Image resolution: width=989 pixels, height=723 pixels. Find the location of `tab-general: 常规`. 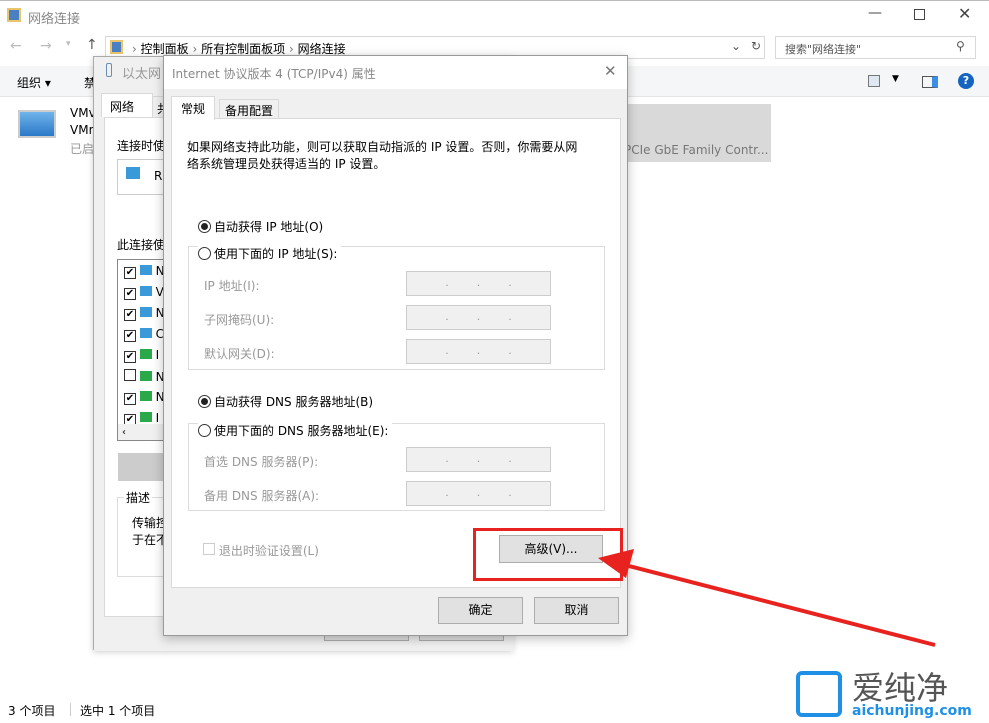

tab-general: 常规 is located at coordinates (193, 108).